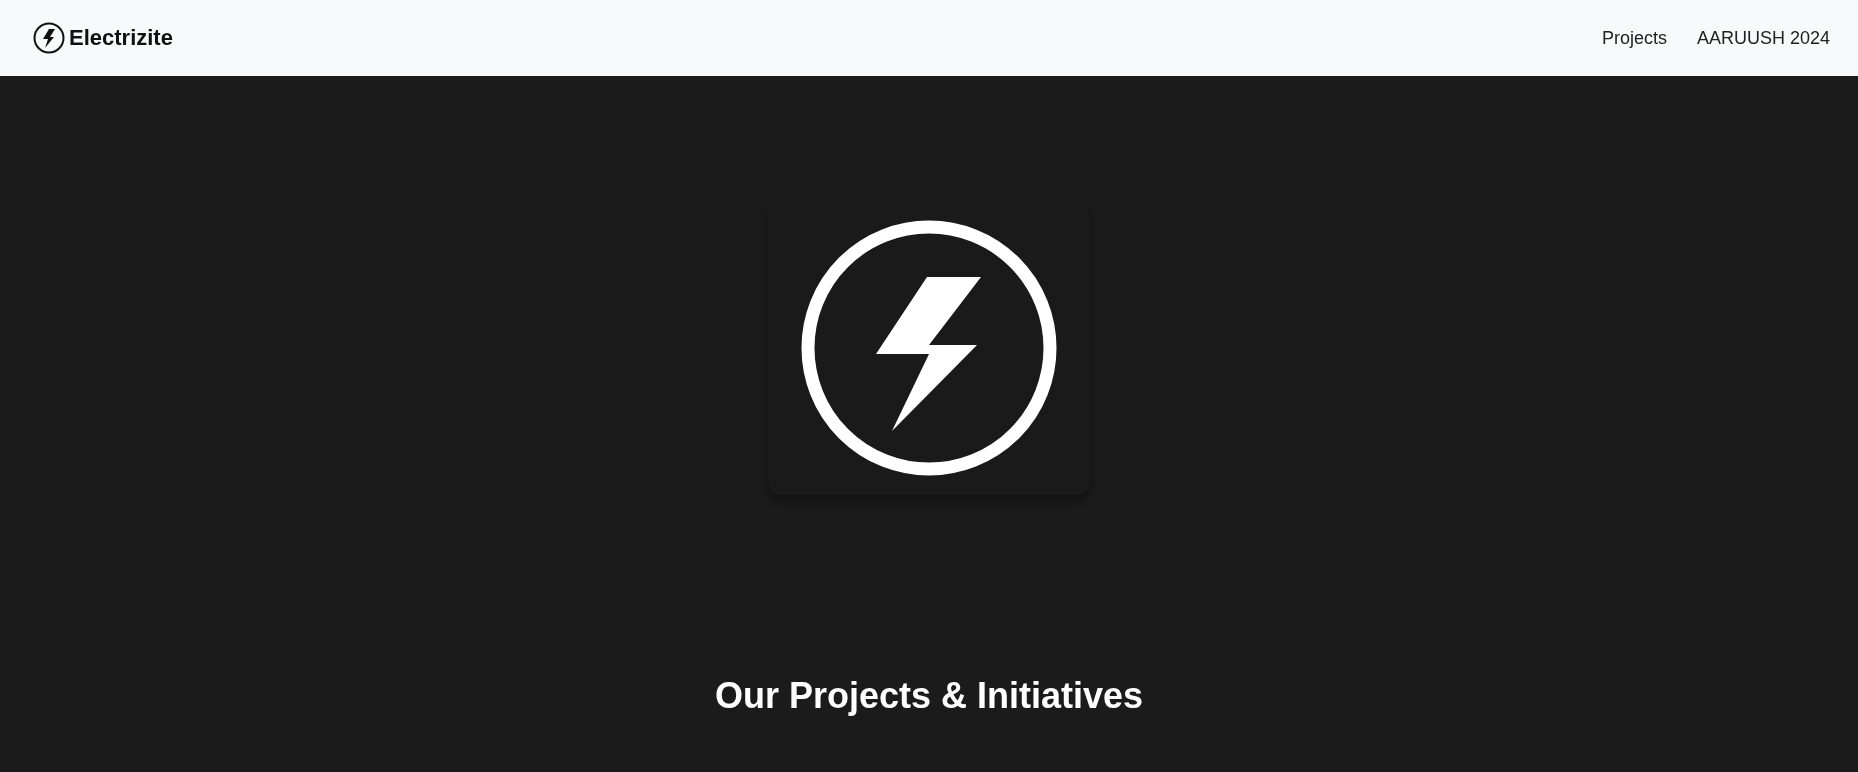 The height and width of the screenshot is (772, 1858). Describe the element at coordinates (103, 38) in the screenshot. I see `brand-link: Electrizite` at that location.